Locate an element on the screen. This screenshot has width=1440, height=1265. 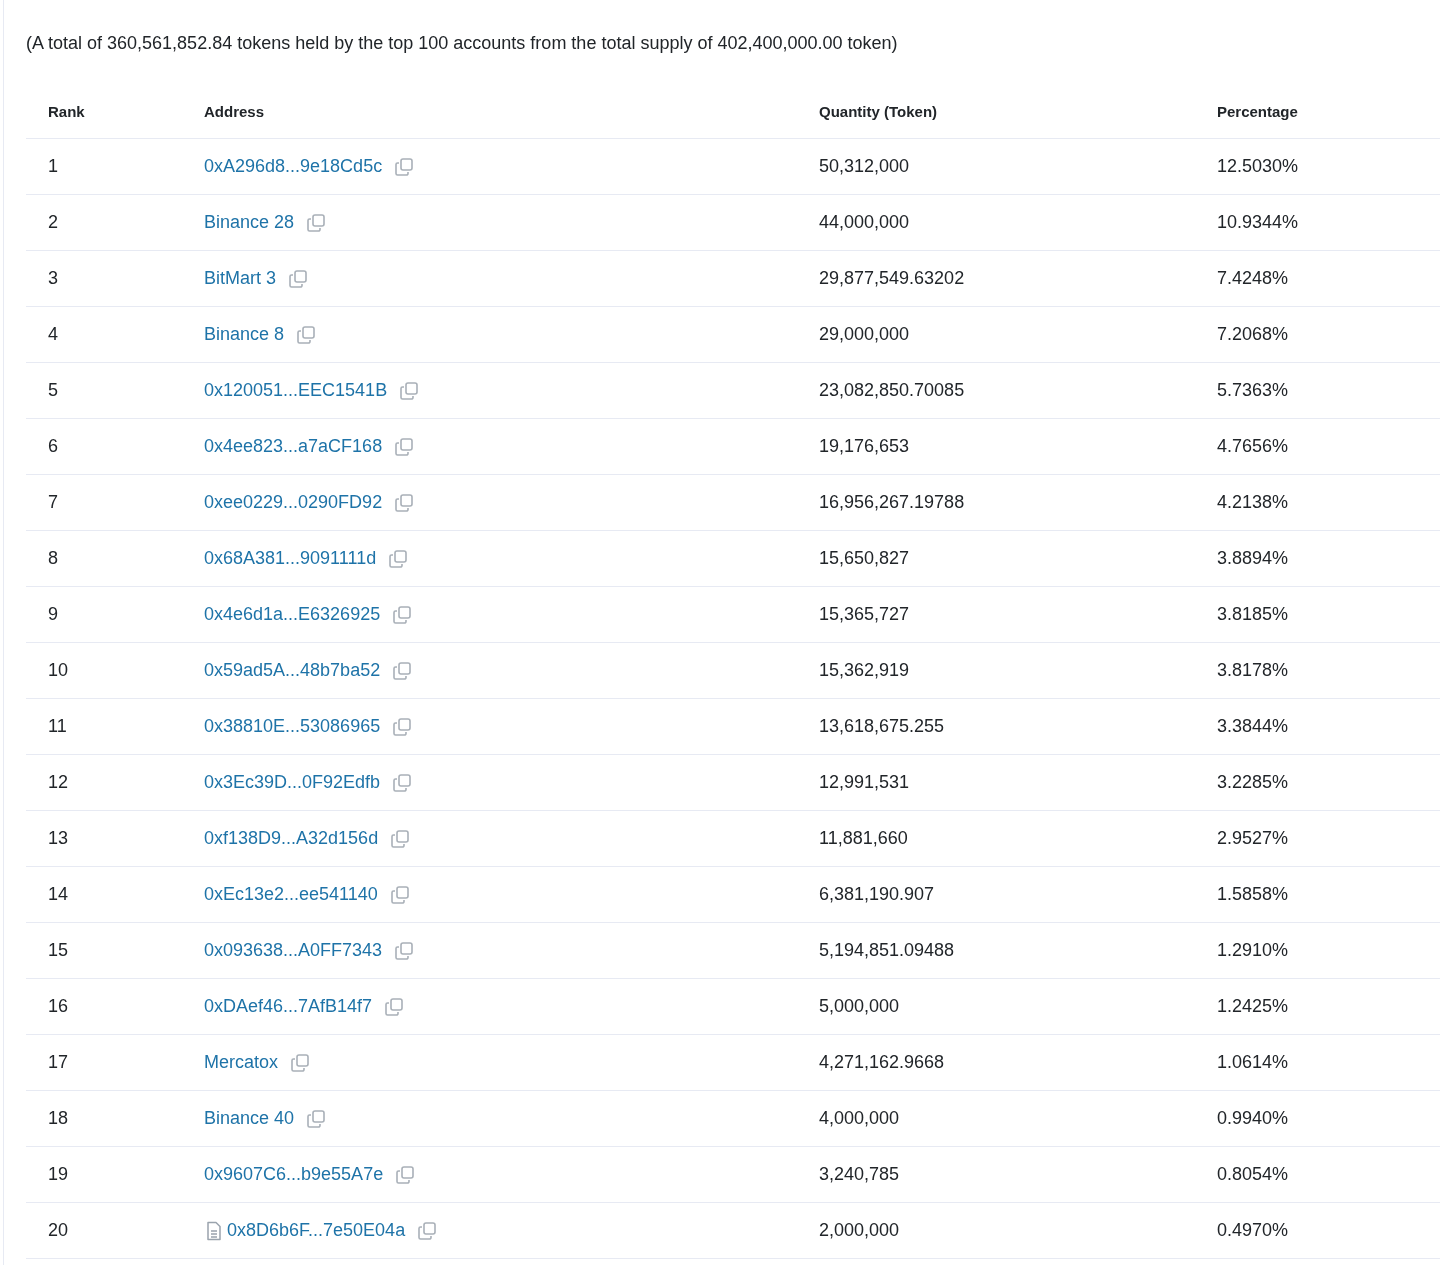
summary-text: (A total of 360,561,852.84 tokens held by the top 100 accounts from the total supply of 402,400,000.00 token) is located at coordinates (462, 43).